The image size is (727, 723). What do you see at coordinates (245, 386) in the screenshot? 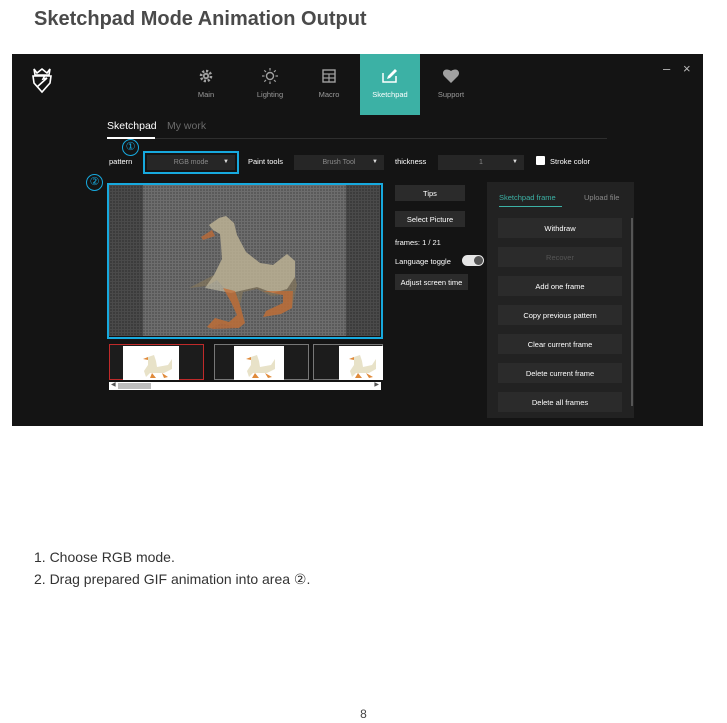
I see `thumbnail-scrollbar: ◀ ▶` at bounding box center [245, 386].